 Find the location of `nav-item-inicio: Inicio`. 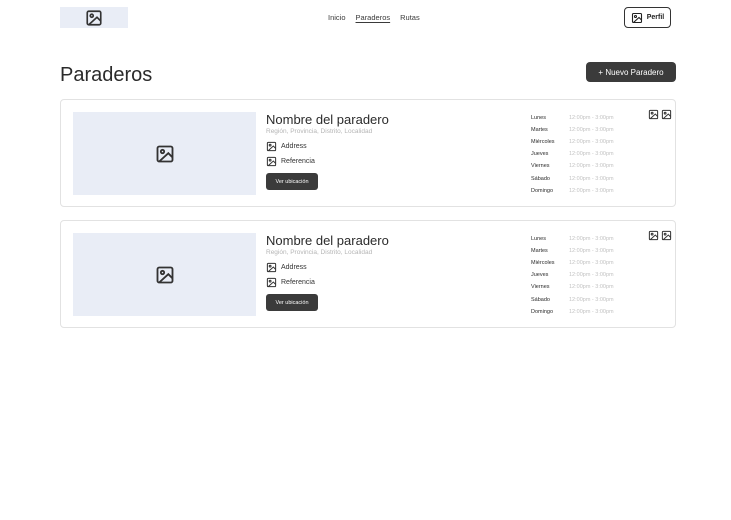

nav-item-inicio: Inicio is located at coordinates (337, 17).